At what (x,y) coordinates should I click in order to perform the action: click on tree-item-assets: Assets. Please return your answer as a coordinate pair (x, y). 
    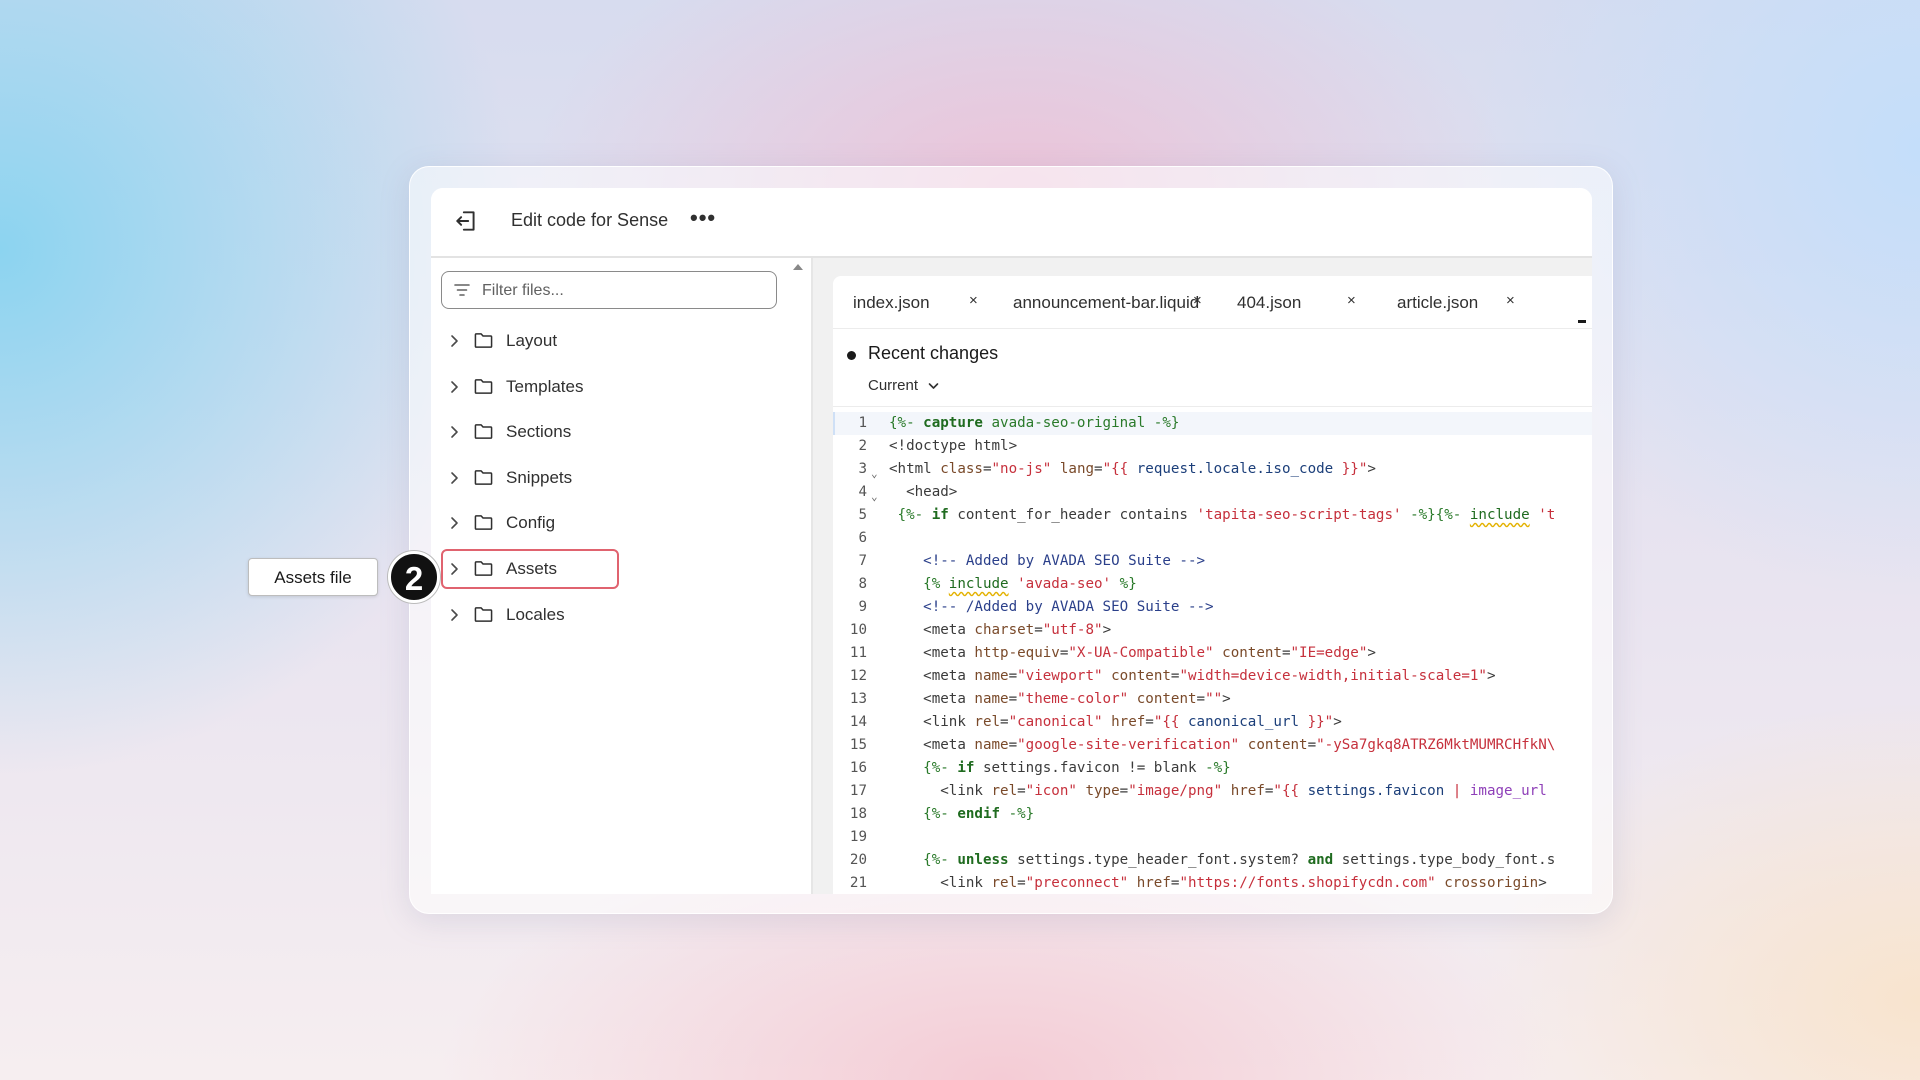
    Looking at the image, I should click on (530, 569).